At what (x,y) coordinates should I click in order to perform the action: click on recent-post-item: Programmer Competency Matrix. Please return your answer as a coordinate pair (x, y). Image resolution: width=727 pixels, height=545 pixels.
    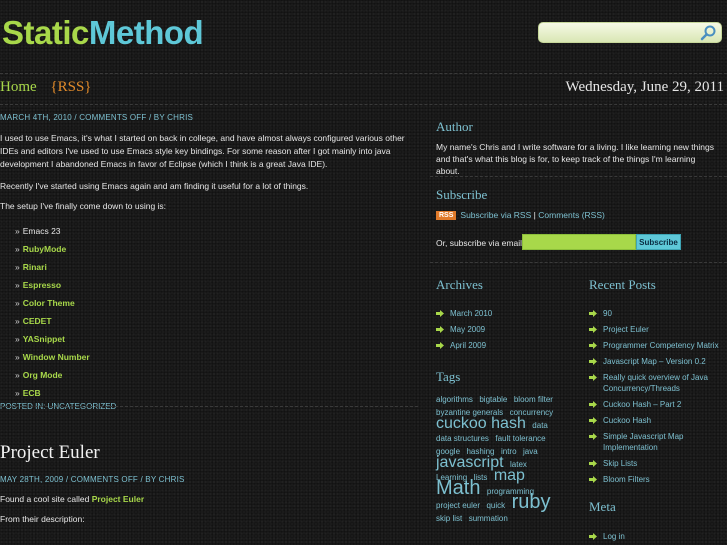
    Looking at the image, I should click on (656, 345).